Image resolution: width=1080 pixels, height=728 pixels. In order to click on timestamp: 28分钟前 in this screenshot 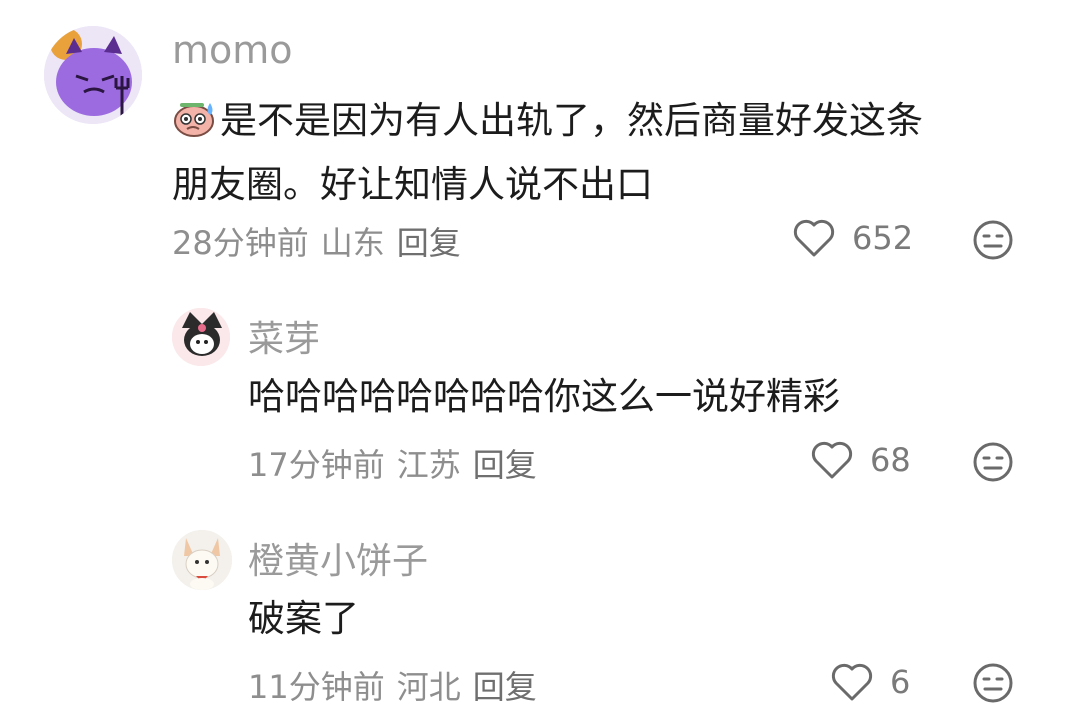, I will do `click(240, 243)`.